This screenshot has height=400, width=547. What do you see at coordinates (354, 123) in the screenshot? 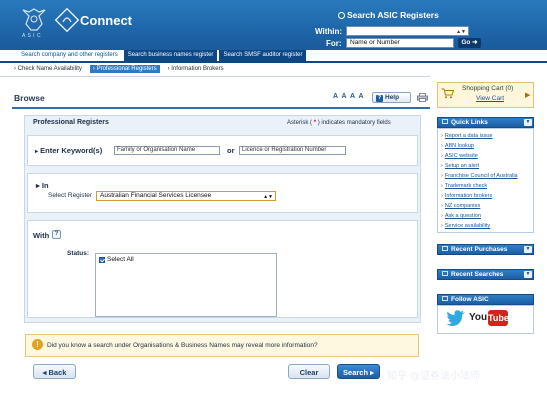
I see `mandatory-note-suffix: ) indicates mandatory fields` at bounding box center [354, 123].